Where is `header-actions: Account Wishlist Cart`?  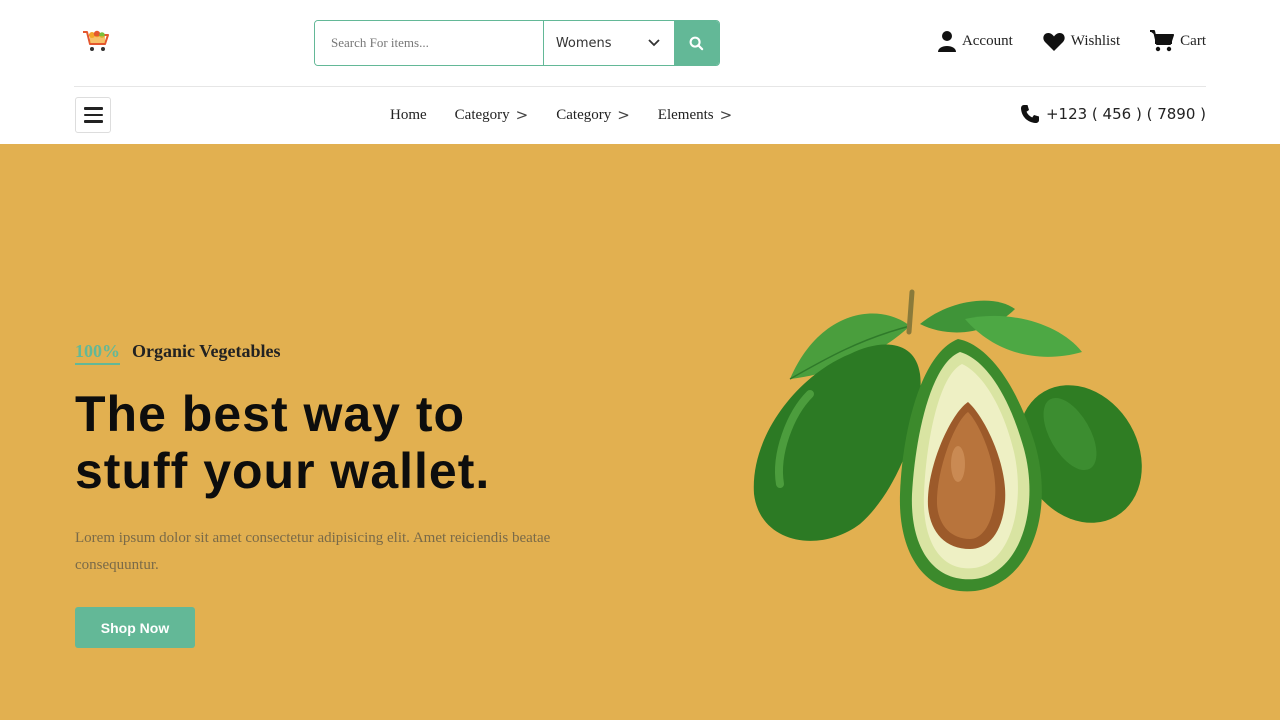
header-actions: Account Wishlist Cart is located at coordinates (1071, 41).